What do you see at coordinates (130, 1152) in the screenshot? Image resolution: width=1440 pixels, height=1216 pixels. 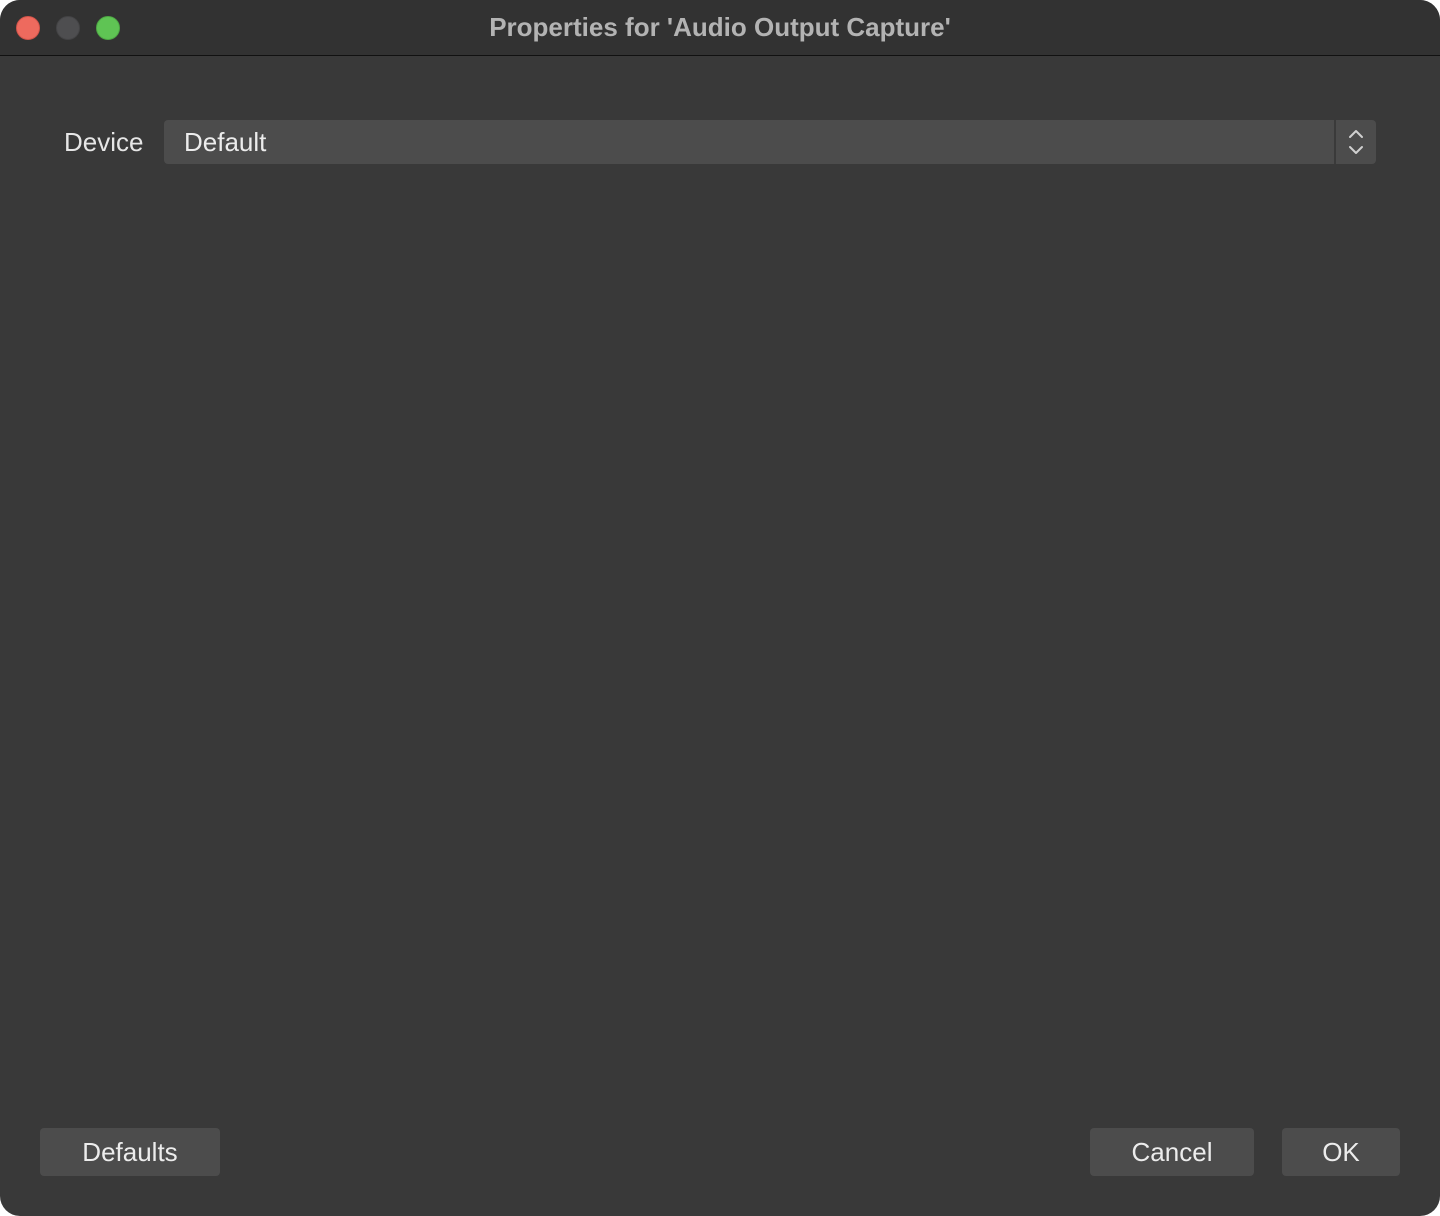 I see `defaults-button: Defaults` at bounding box center [130, 1152].